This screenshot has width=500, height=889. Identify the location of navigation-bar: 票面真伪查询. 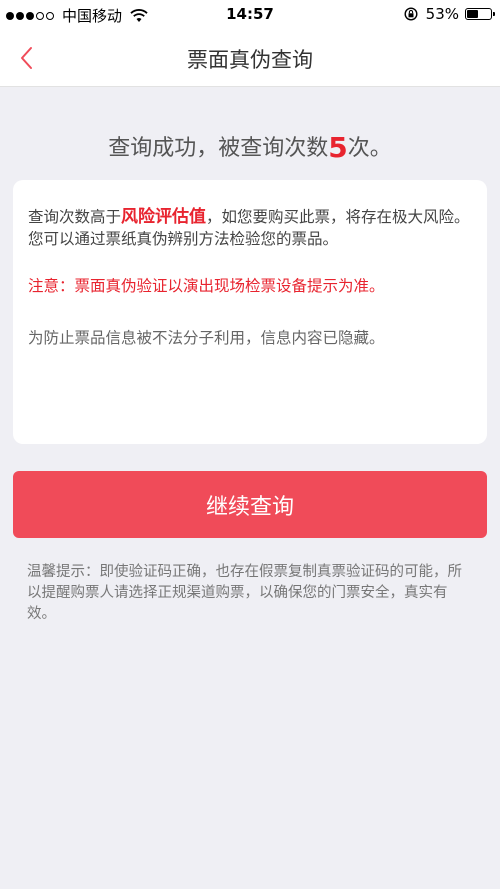
(250, 58).